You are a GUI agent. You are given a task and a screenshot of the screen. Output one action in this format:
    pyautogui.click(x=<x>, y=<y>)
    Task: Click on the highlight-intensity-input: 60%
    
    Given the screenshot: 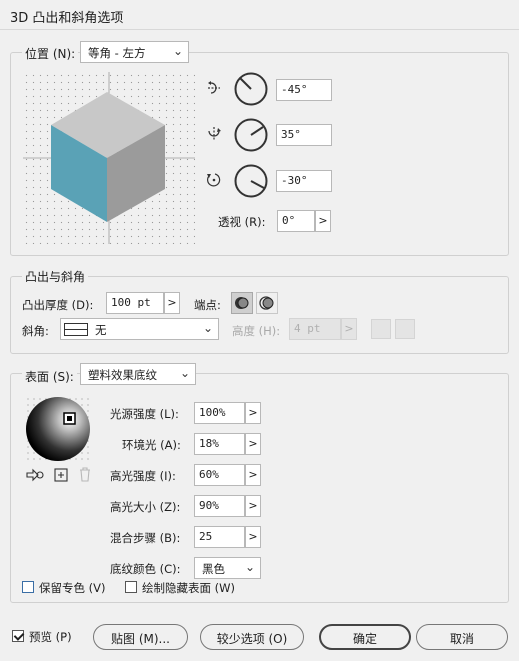 What is the action you would take?
    pyautogui.click(x=219, y=475)
    